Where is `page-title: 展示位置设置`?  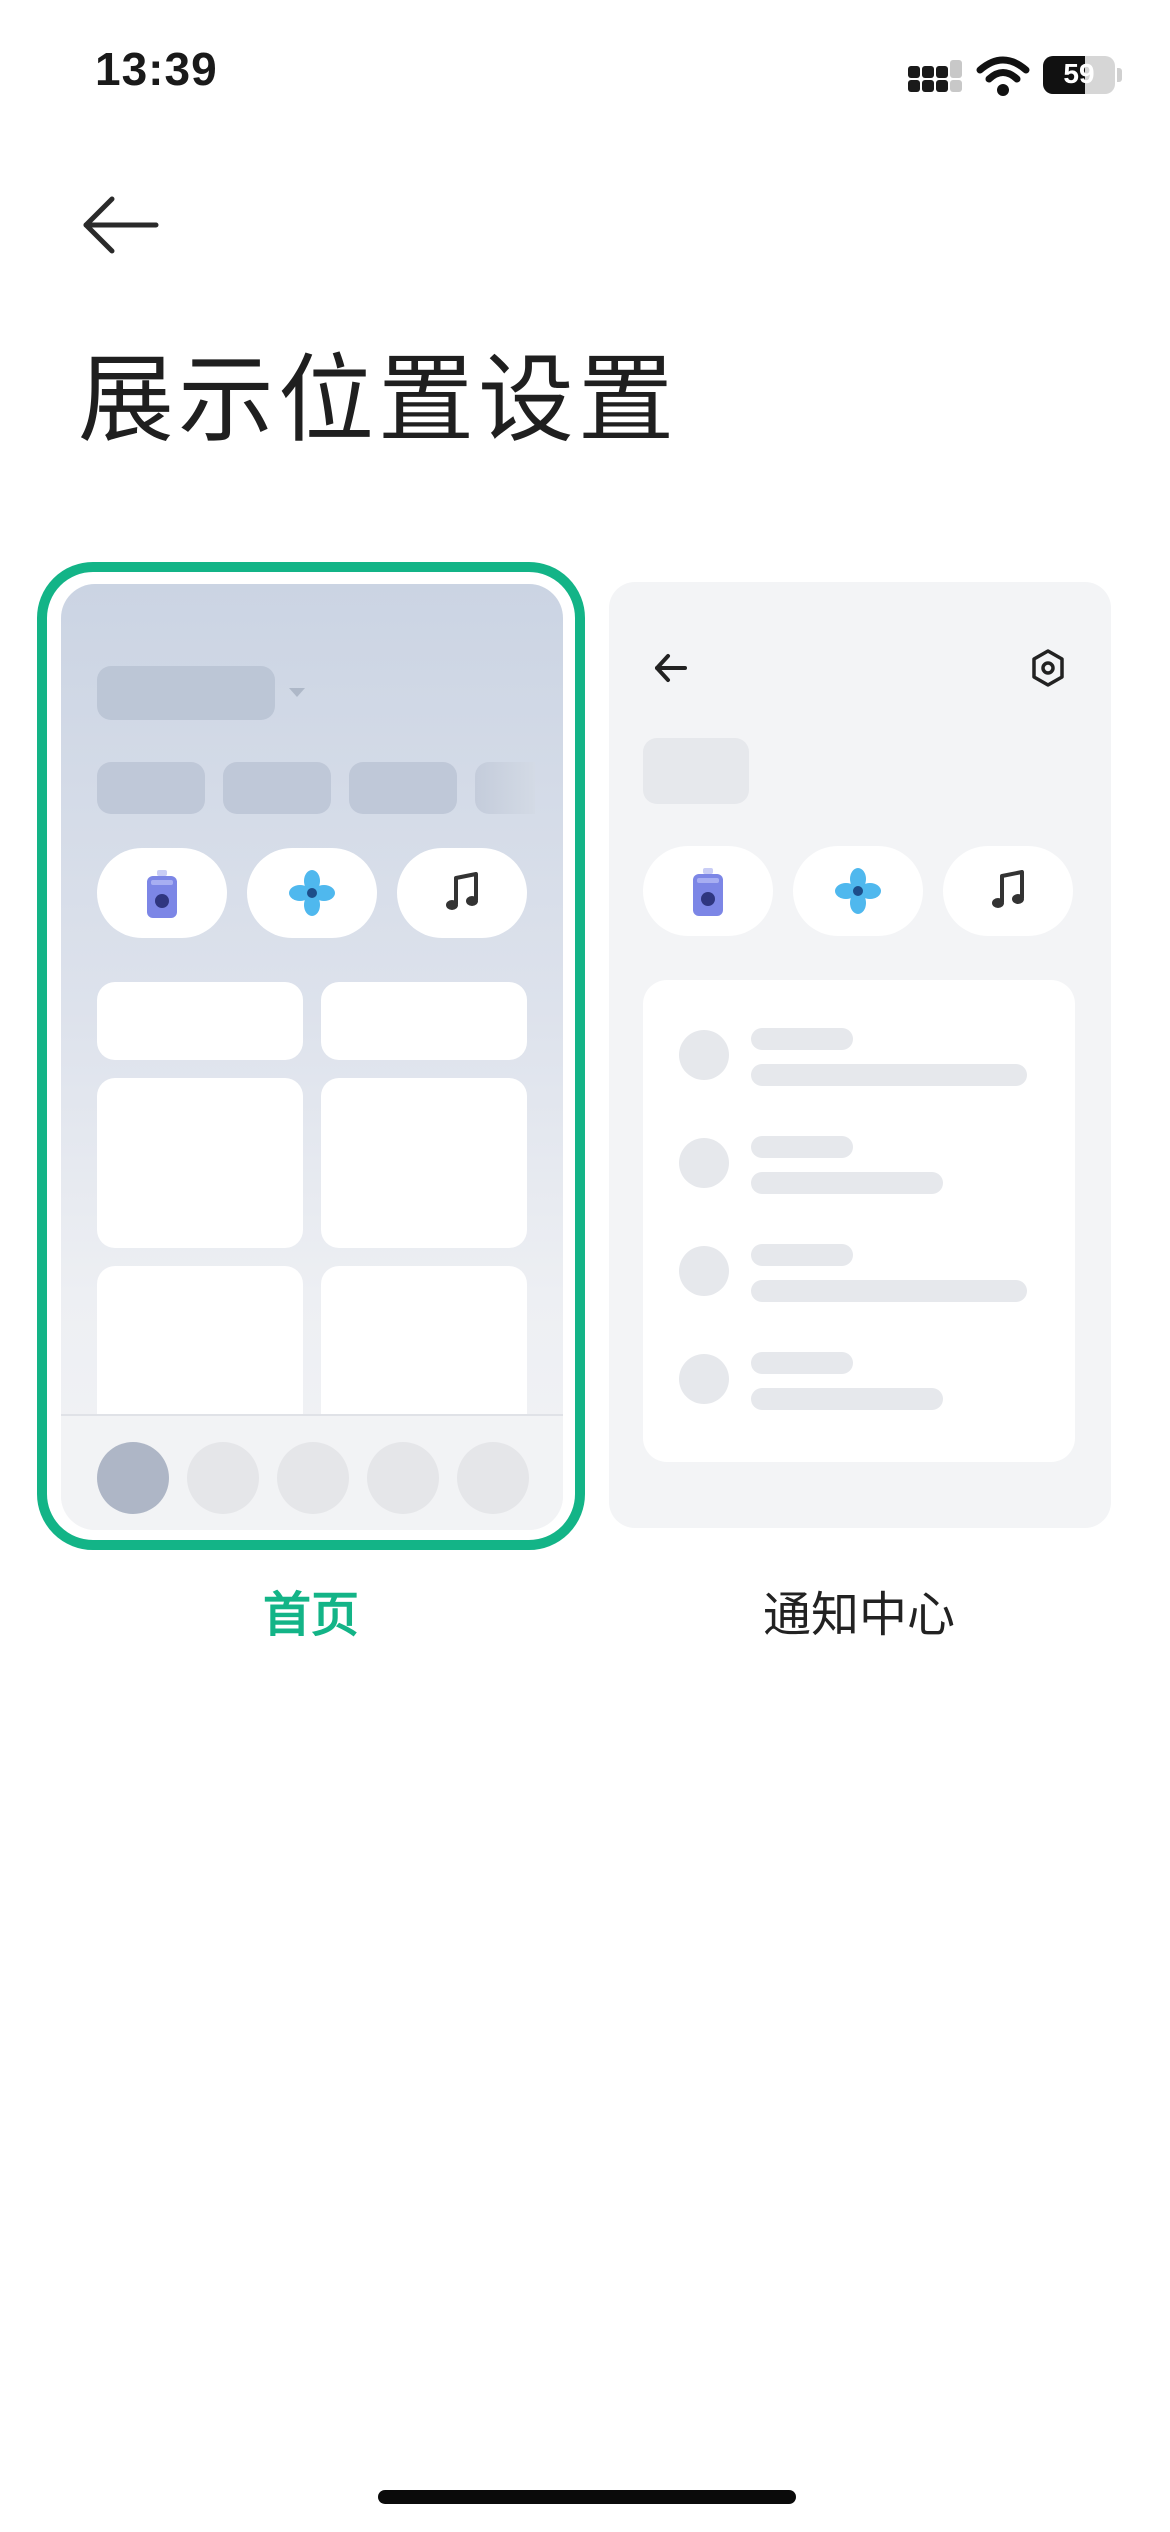
page-title: 展示位置设置 is located at coordinates (378, 400).